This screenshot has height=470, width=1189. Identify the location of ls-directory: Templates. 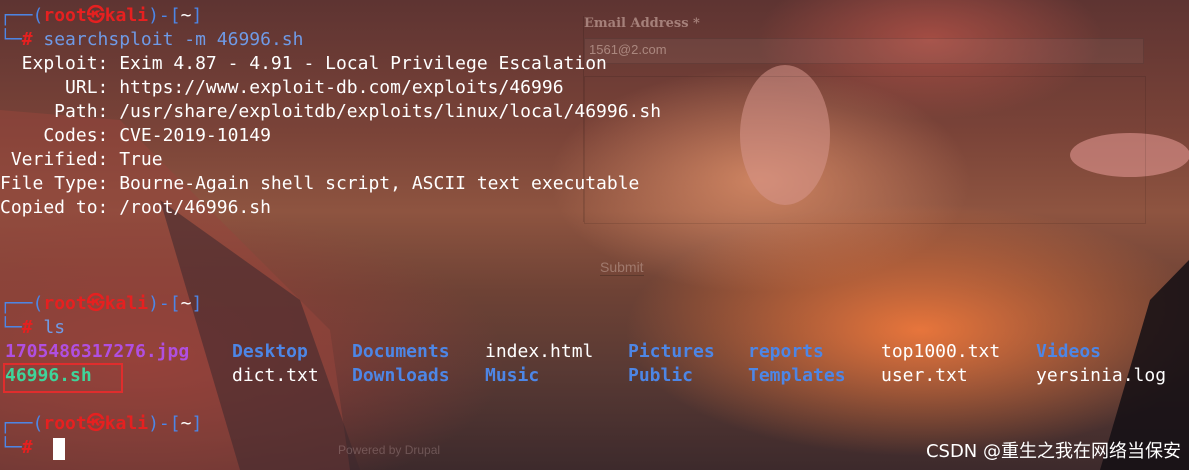
(797, 375).